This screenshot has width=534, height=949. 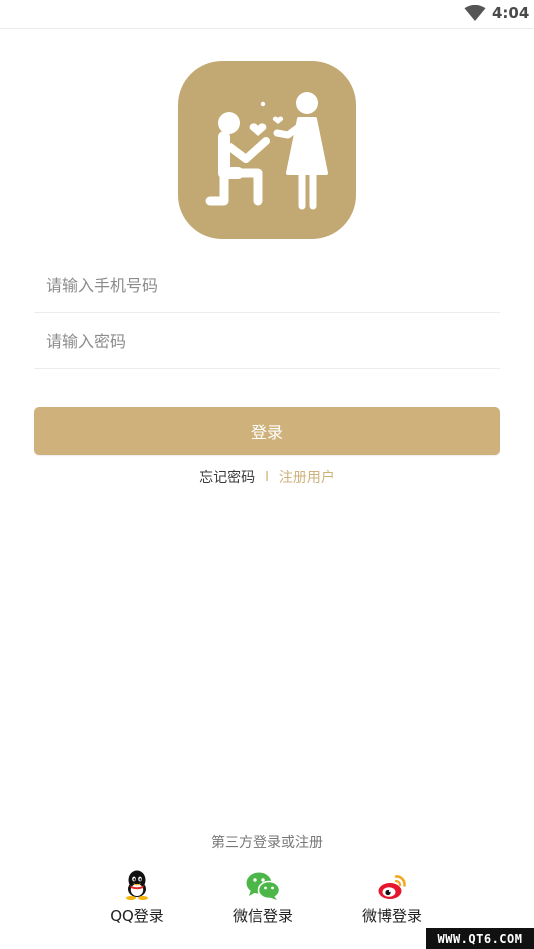 I want to click on weibo-icon, so click(x=392, y=887).